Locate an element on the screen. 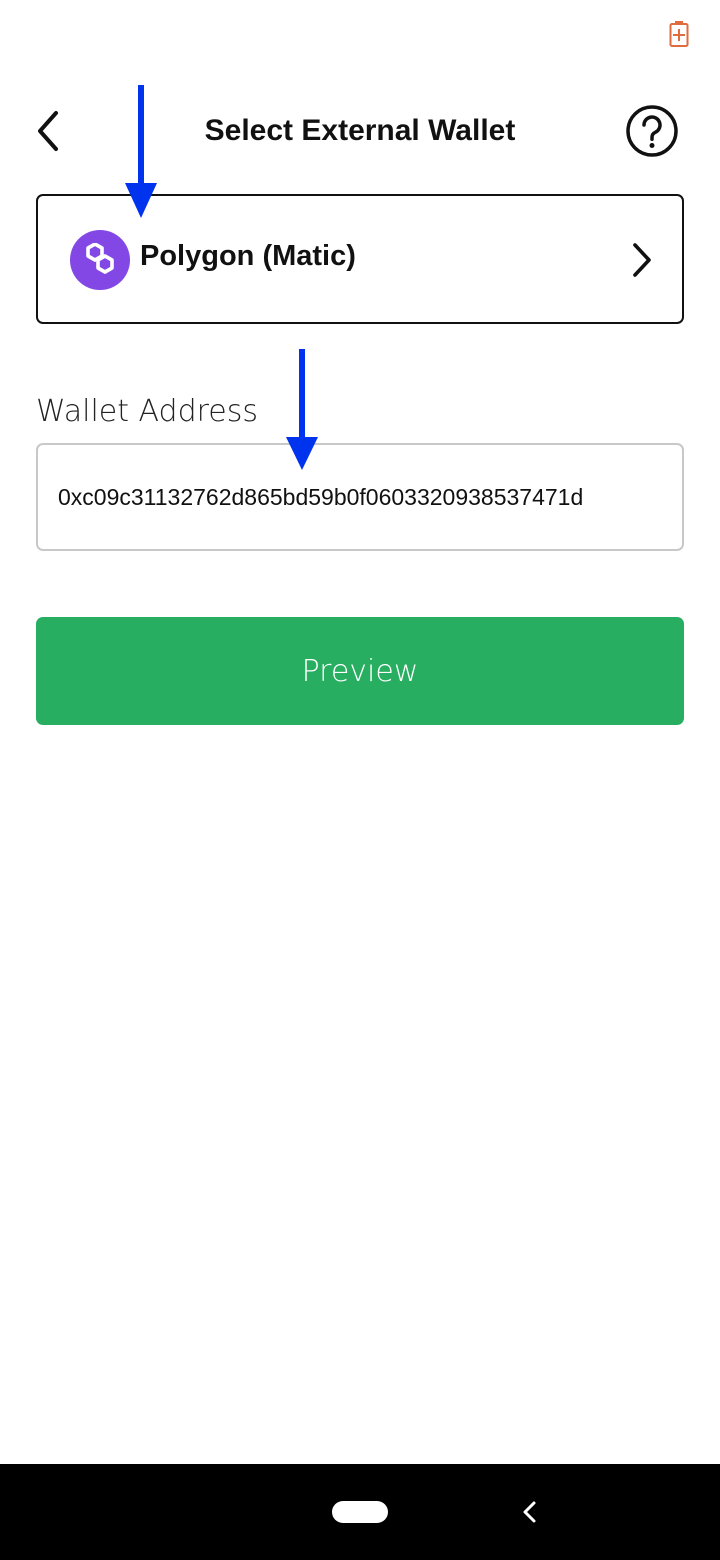  nav-back-icon is located at coordinates (529, 1512).